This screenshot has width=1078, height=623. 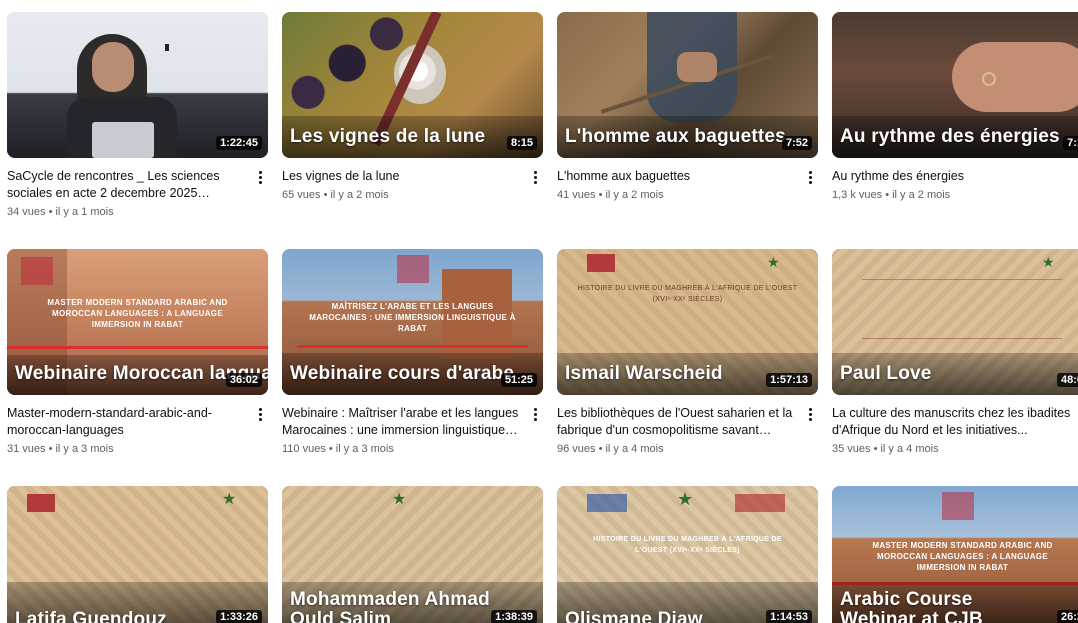 What do you see at coordinates (950, 136) in the screenshot?
I see `thumbnail-overlay-title: Au rythme des énergies` at bounding box center [950, 136].